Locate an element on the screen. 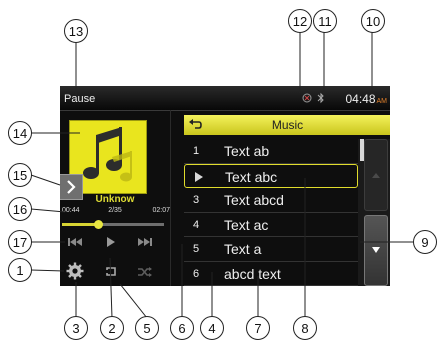  callout-8: 8 is located at coordinates (305, 328).